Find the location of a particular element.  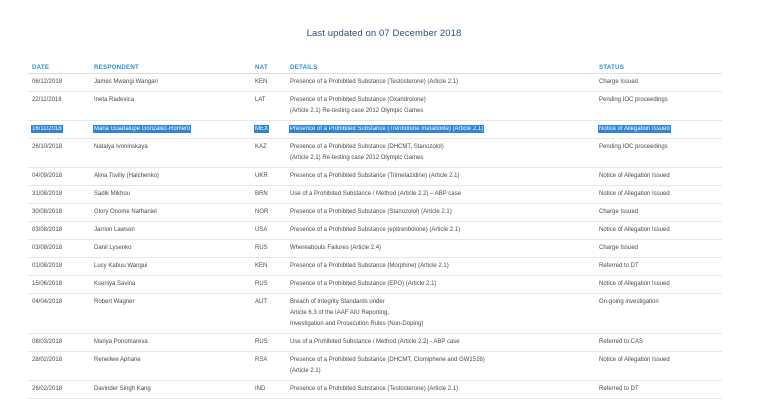

column-header-nat: NAT is located at coordinates (268, 68).